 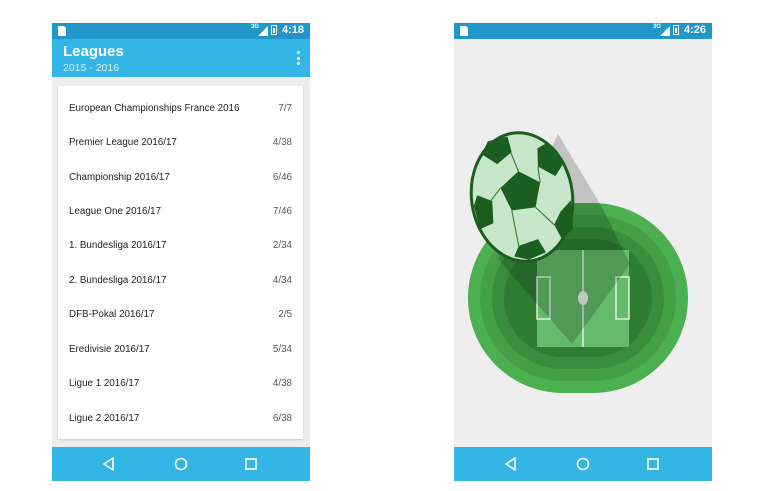 I want to click on league-name: Premier League 2016/17, so click(x=123, y=142).